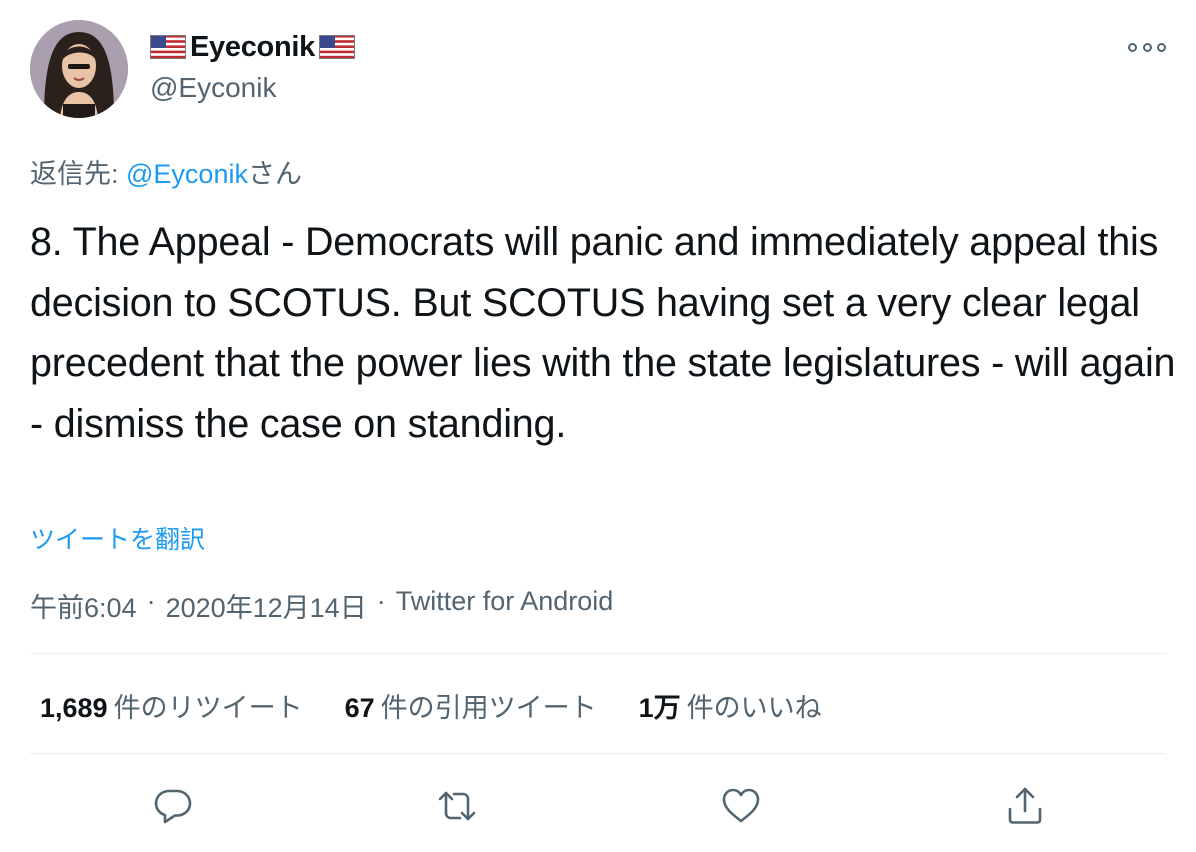  Describe the element at coordinates (74, 708) in the screenshot. I see `retweets-count: 1,689` at that location.